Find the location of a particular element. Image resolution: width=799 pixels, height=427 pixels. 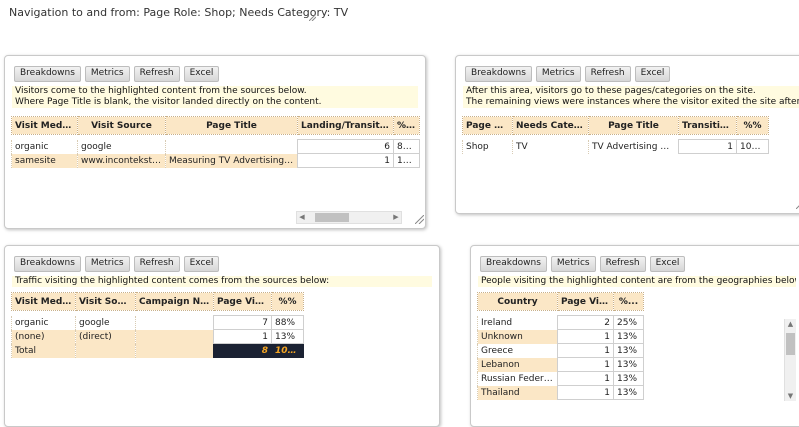

cell-pct: 88% is located at coordinates (287, 322).